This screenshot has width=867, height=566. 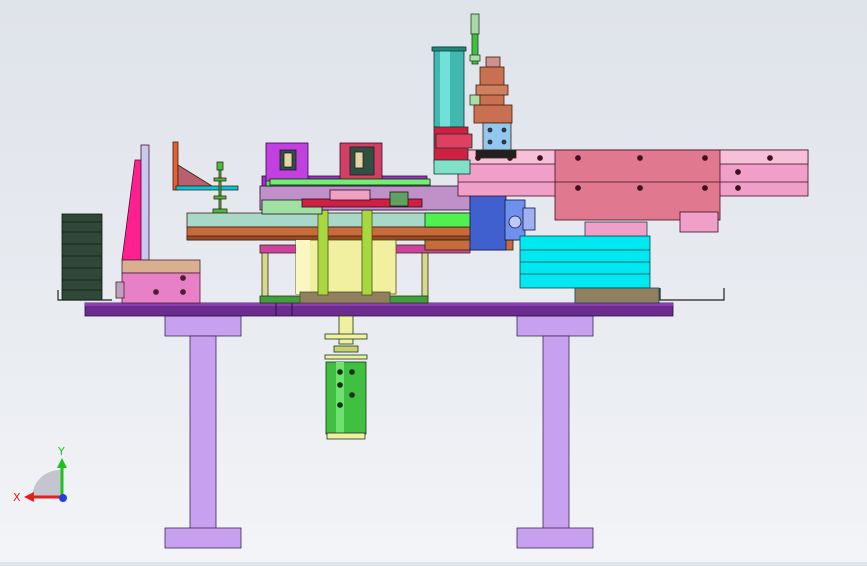 I want to click on top-valve-block, so click(x=495, y=107).